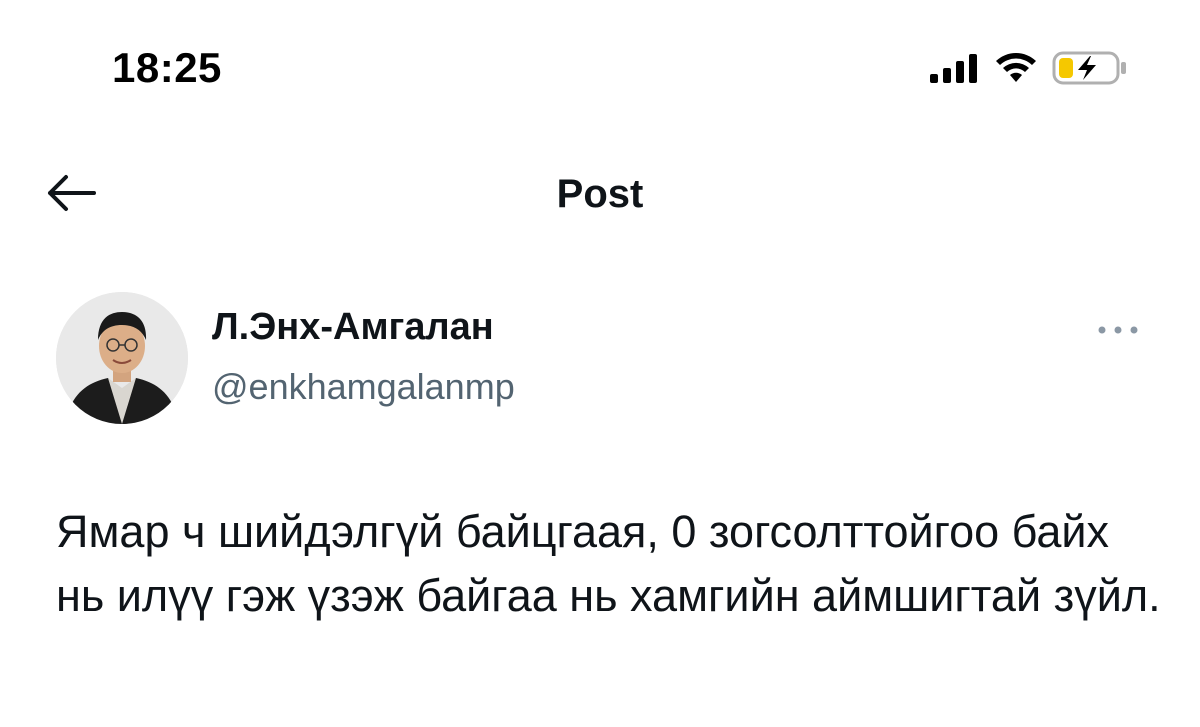  I want to click on more-dots-icon, so click(1118, 330).